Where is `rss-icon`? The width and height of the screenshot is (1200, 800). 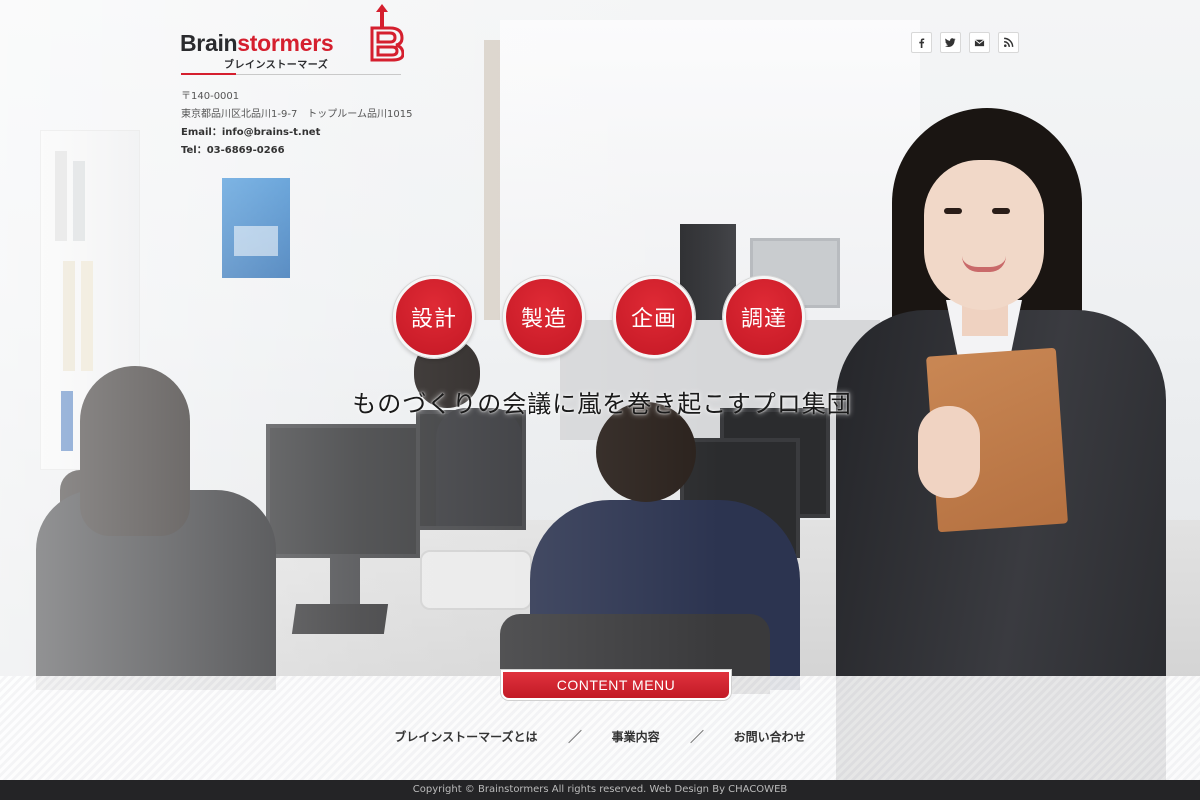
rss-icon is located at coordinates (1009, 42).